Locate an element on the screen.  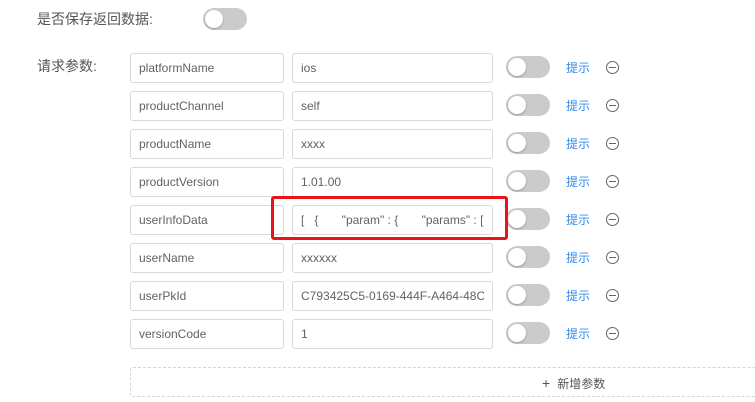
add-param-content: + 新增参数 is located at coordinates (573, 383).